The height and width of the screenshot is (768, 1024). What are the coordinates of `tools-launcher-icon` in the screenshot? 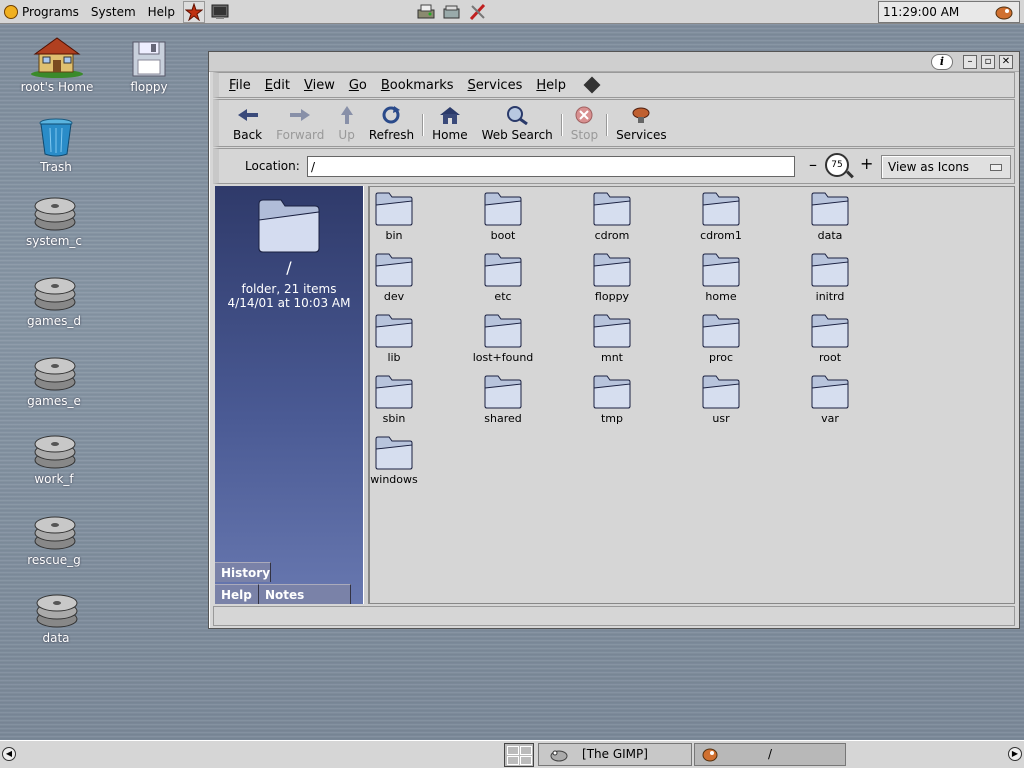 It's located at (478, 12).